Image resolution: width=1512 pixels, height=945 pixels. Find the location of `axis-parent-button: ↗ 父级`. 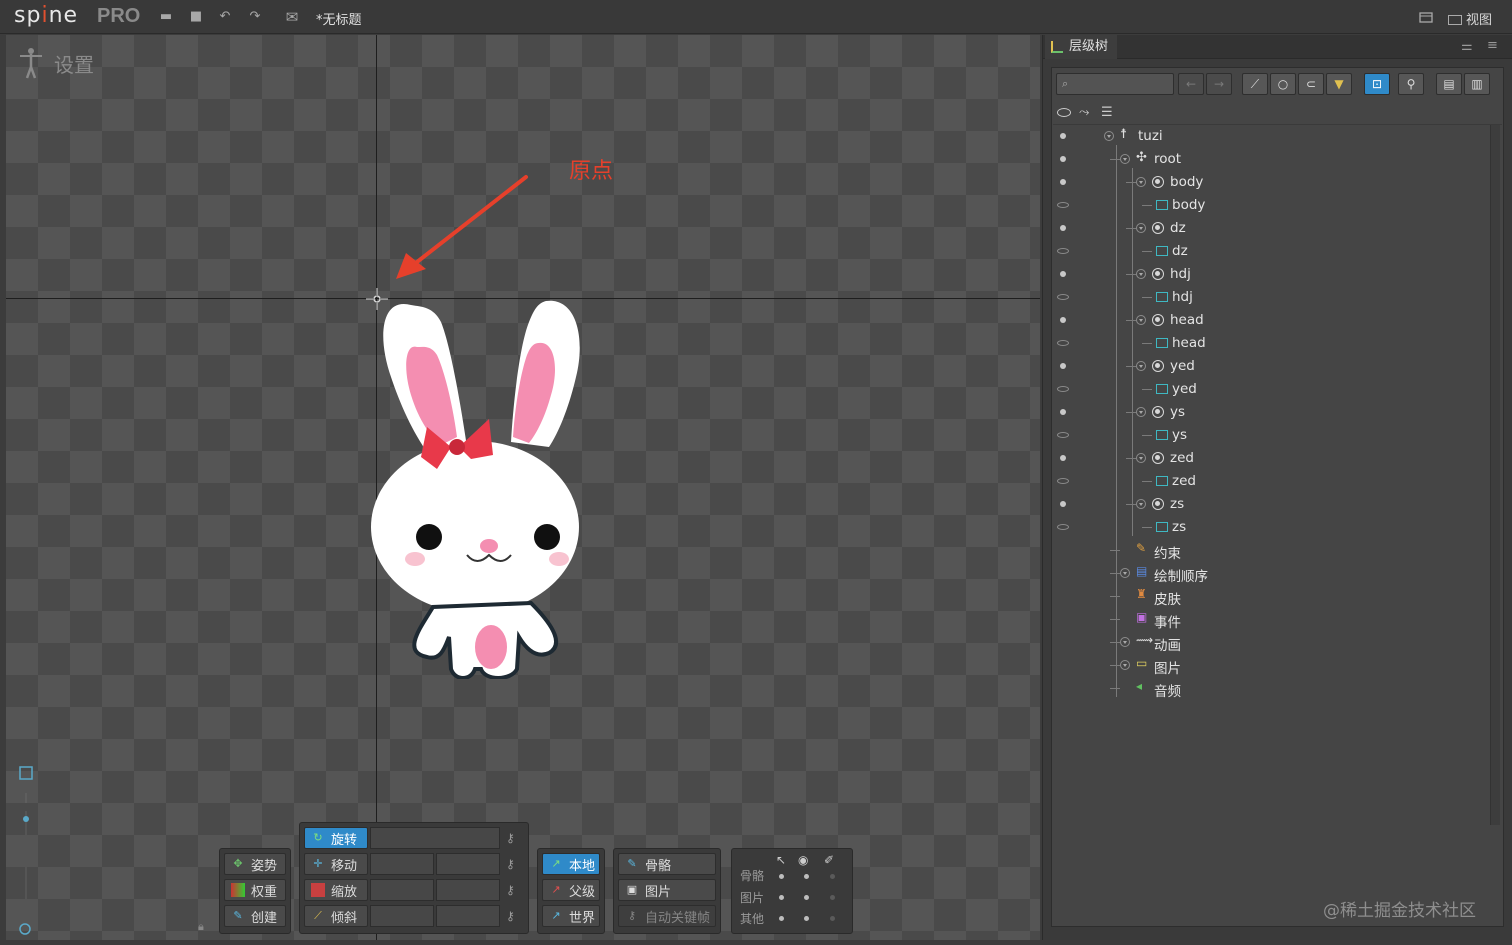

axis-parent-button: ↗ 父级 is located at coordinates (571, 890).